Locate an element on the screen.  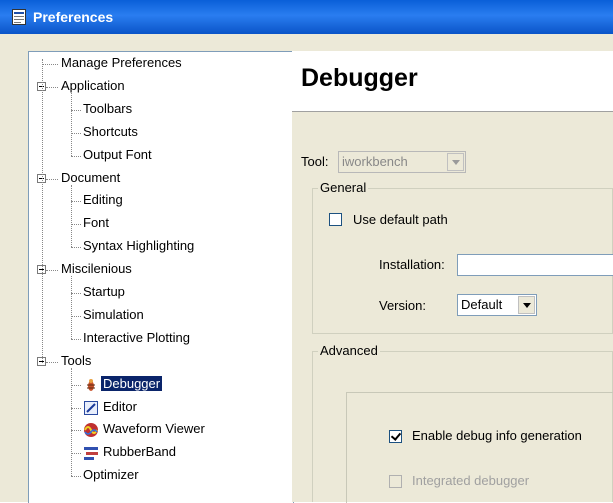
version-select-value: Default is located at coordinates (482, 304).